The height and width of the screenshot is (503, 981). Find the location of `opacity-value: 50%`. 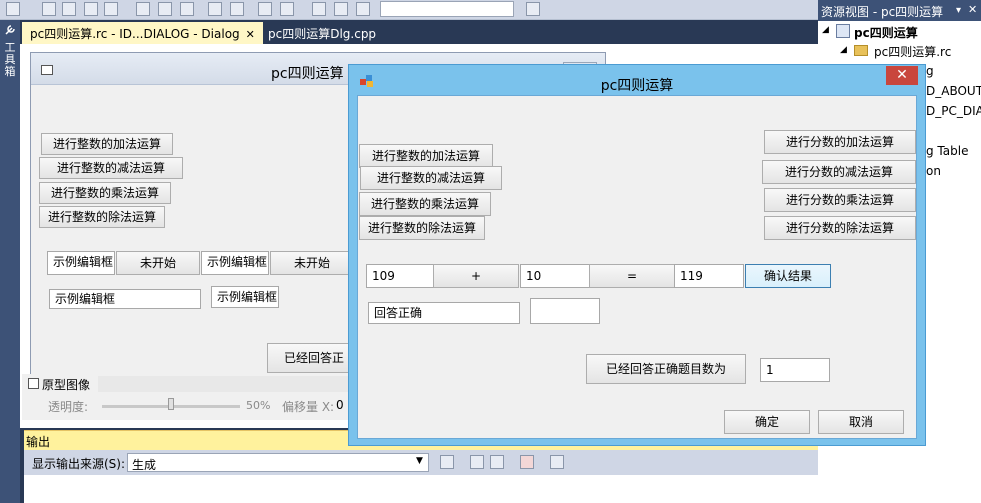

opacity-value: 50% is located at coordinates (258, 405).